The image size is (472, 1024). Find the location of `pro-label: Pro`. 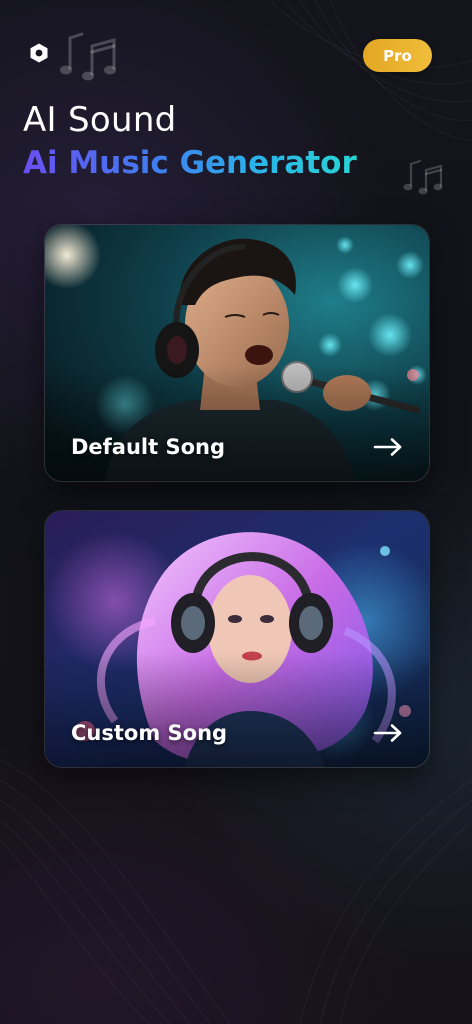

pro-label: Pro is located at coordinates (397, 55).